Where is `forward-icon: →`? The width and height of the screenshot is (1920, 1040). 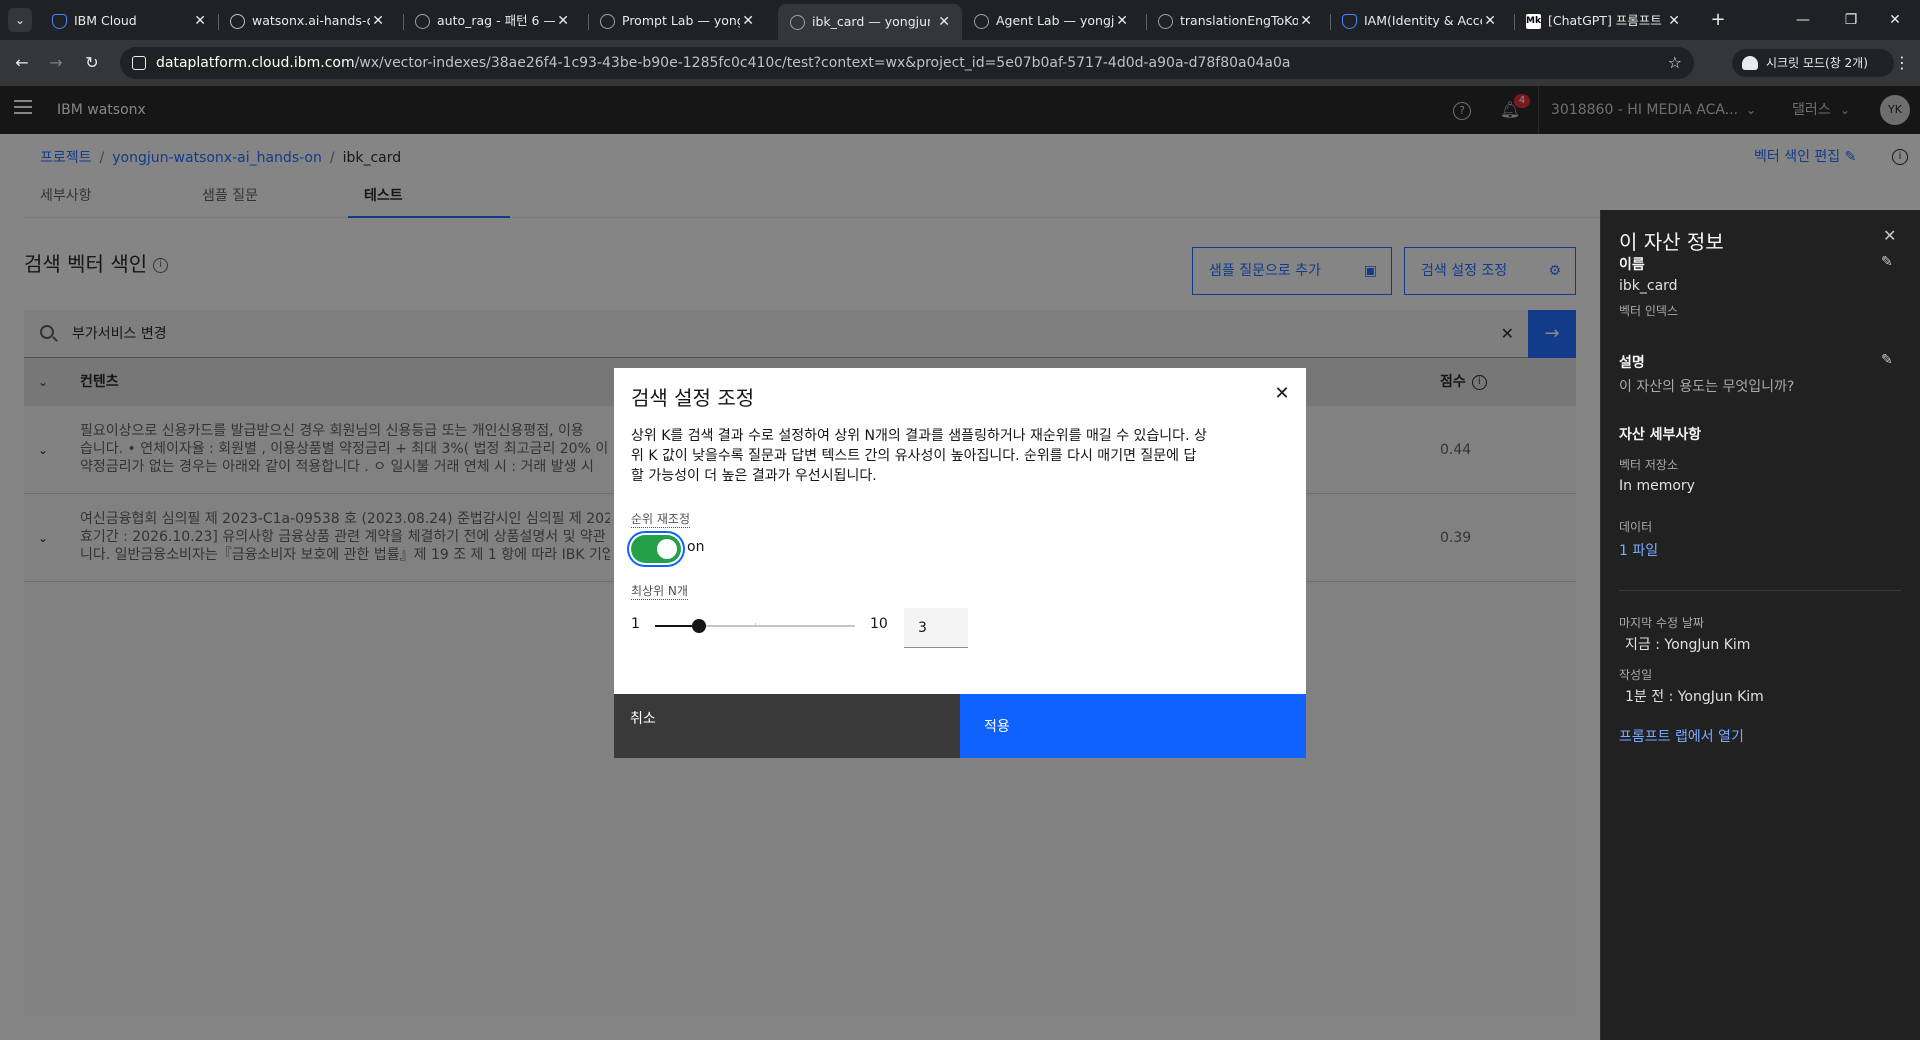 forward-icon: → is located at coordinates (56, 63).